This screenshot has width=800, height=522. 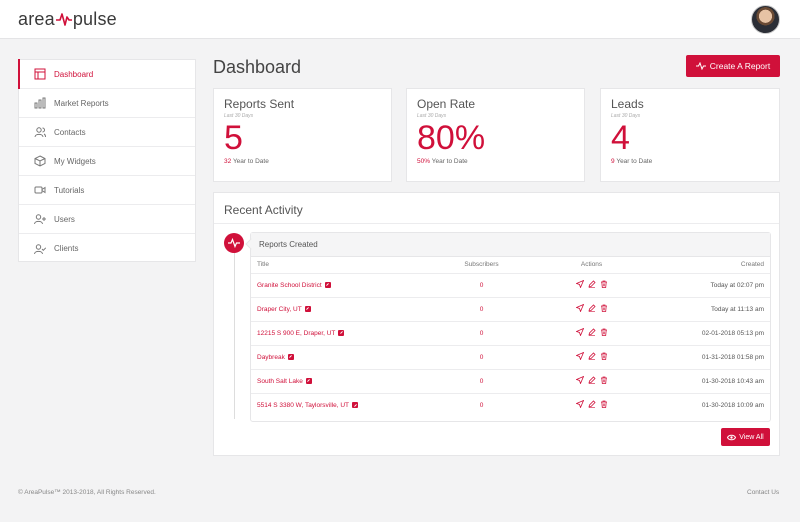 I want to click on video-icon, so click(x=40, y=190).